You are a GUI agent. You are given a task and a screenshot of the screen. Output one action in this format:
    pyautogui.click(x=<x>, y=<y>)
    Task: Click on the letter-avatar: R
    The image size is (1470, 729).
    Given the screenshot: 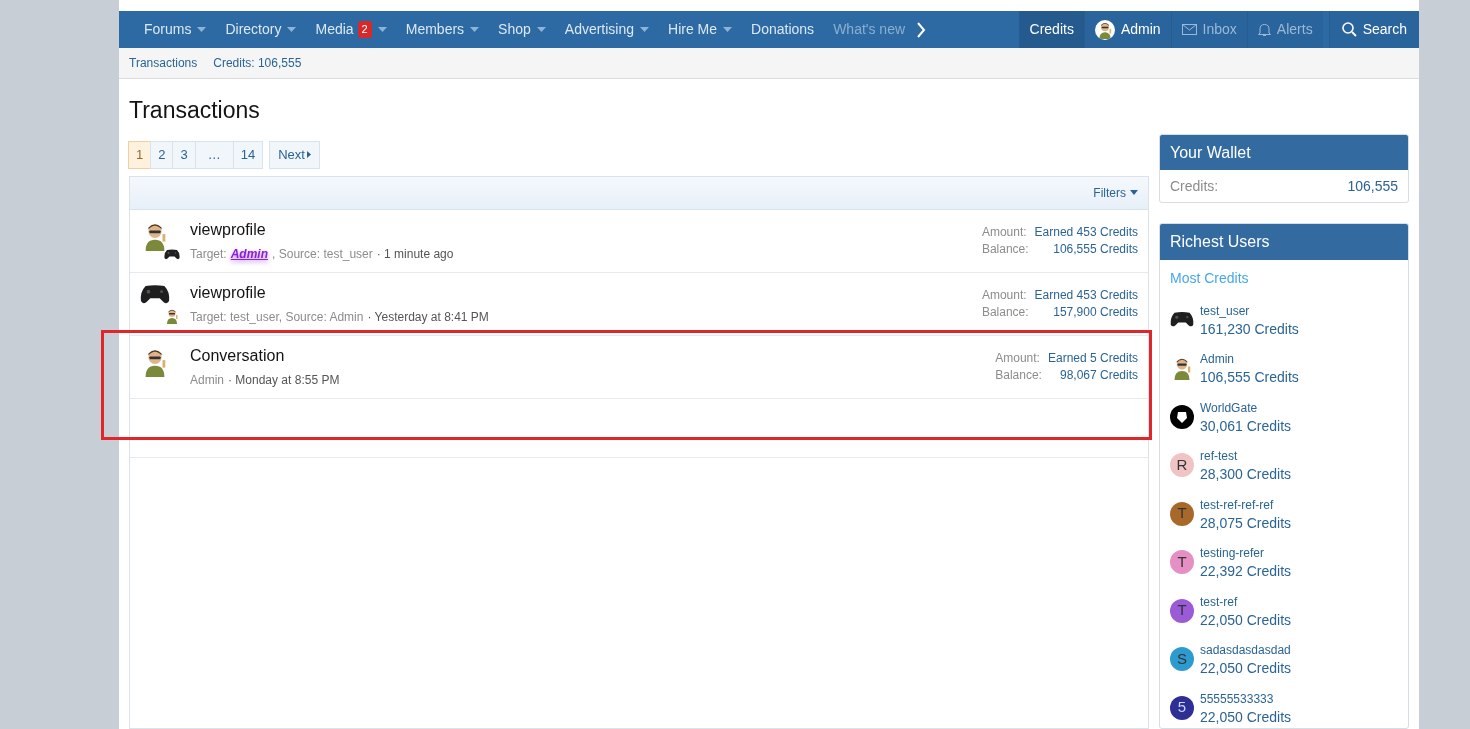 What is the action you would take?
    pyautogui.click(x=1182, y=465)
    